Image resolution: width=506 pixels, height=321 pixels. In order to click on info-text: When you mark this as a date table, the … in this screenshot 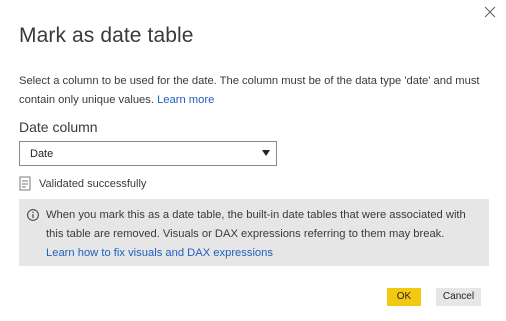, I will do `click(256, 224)`.